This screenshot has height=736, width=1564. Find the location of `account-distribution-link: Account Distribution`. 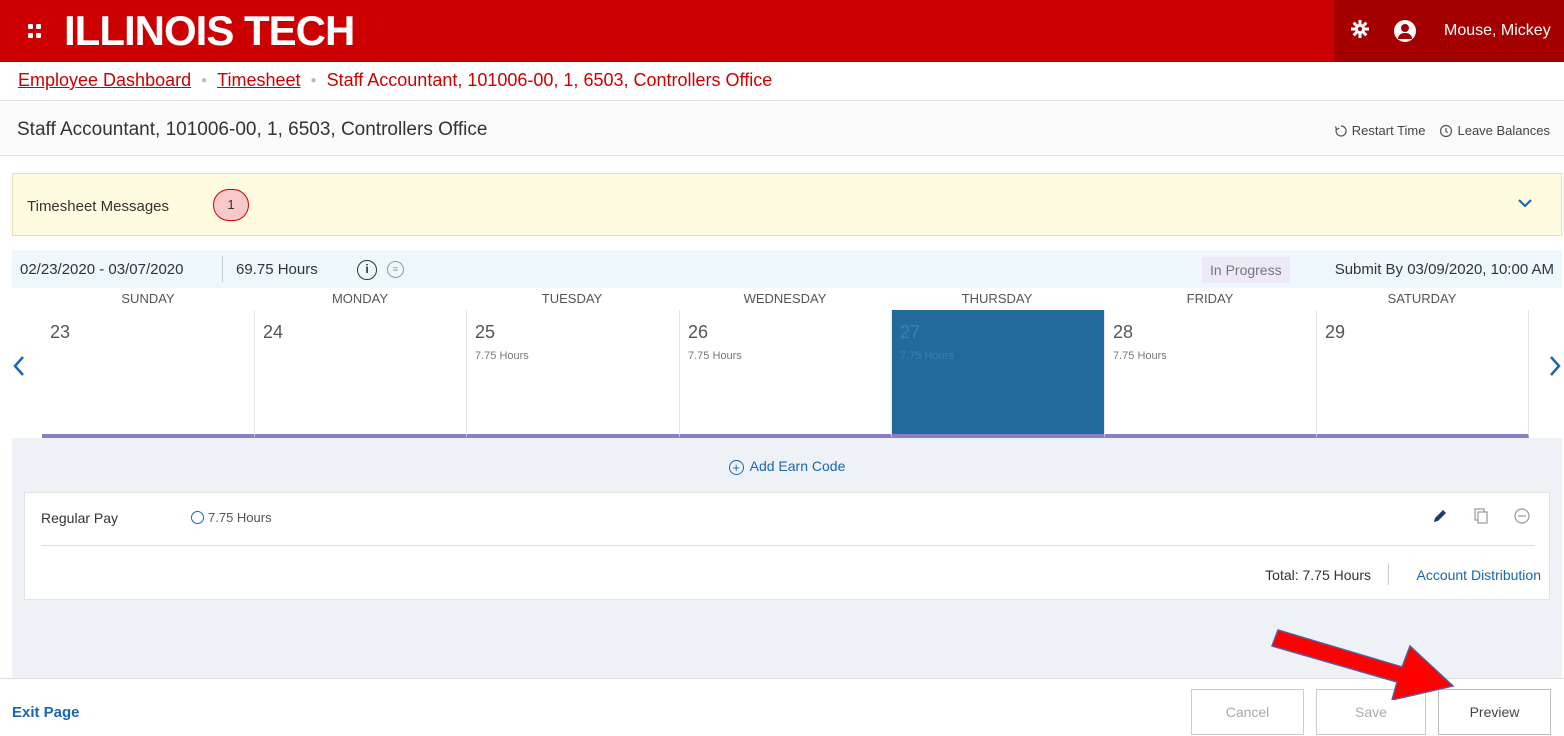

account-distribution-link: Account Distribution is located at coordinates (1478, 575).